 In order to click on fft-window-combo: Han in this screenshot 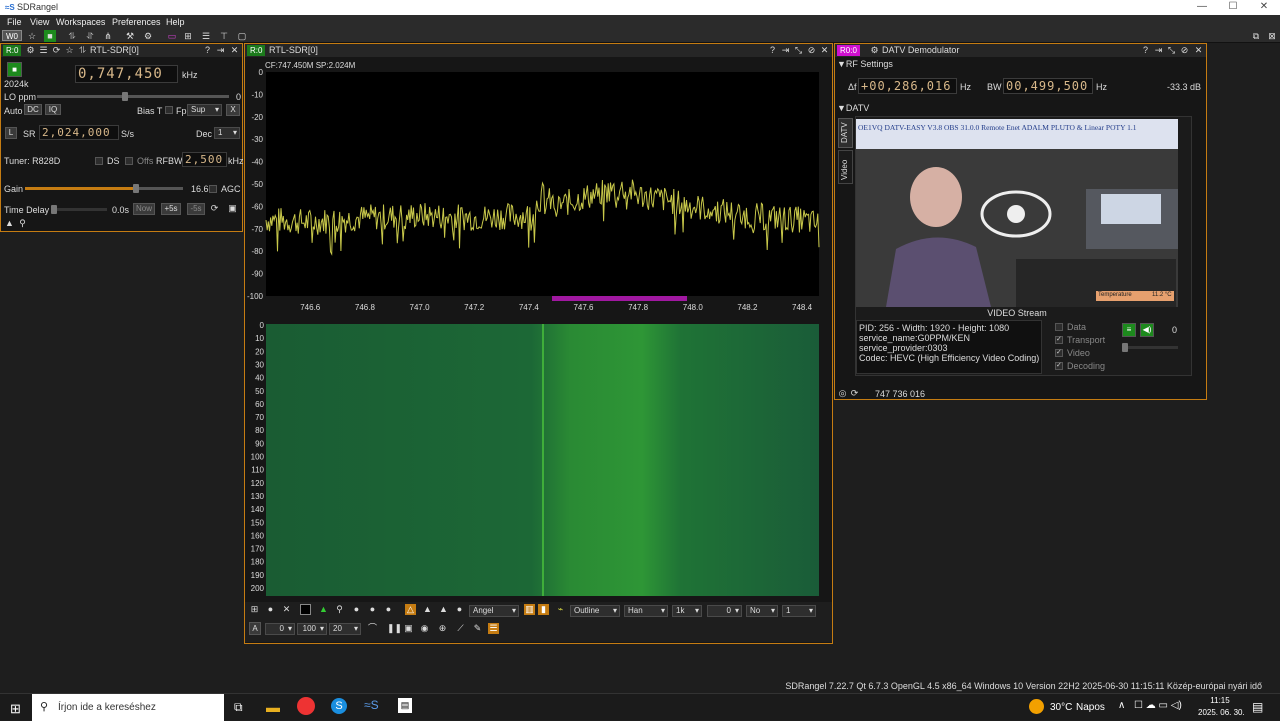, I will do `click(646, 611)`.